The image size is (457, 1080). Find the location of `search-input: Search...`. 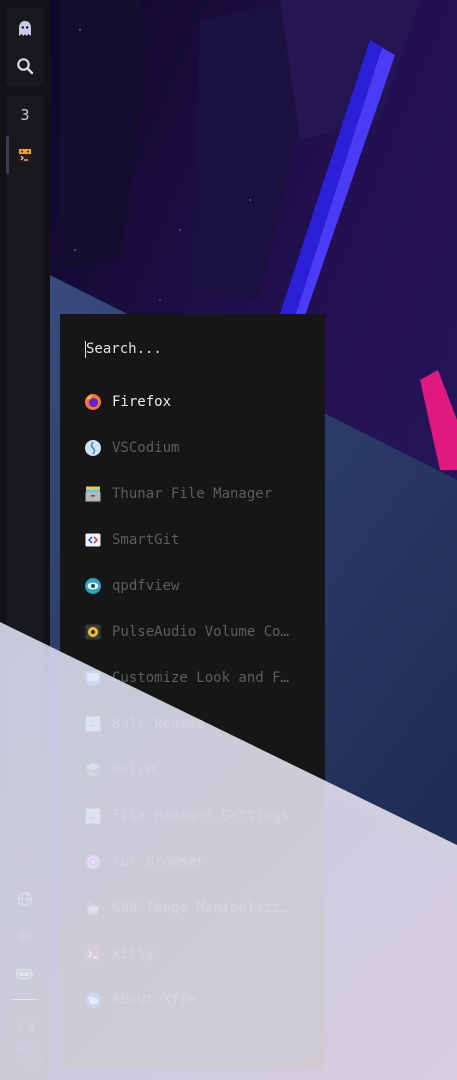

search-input: Search... is located at coordinates (195, 349).